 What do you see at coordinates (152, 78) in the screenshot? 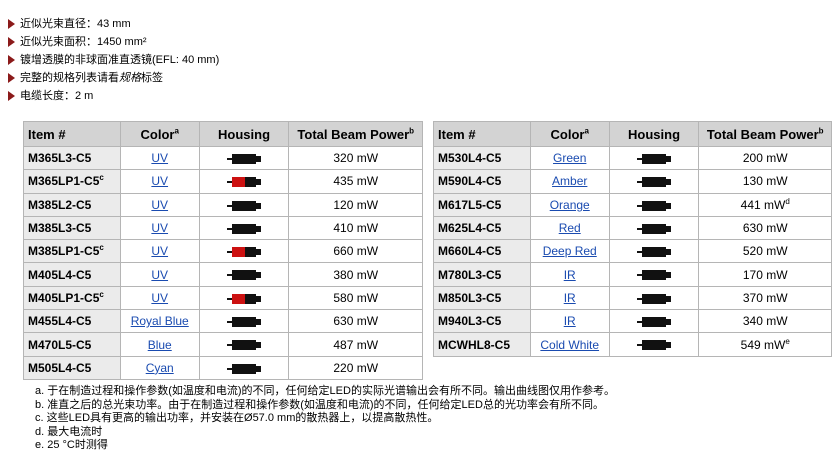
I see `feature-text-suffix: 标签` at bounding box center [152, 78].